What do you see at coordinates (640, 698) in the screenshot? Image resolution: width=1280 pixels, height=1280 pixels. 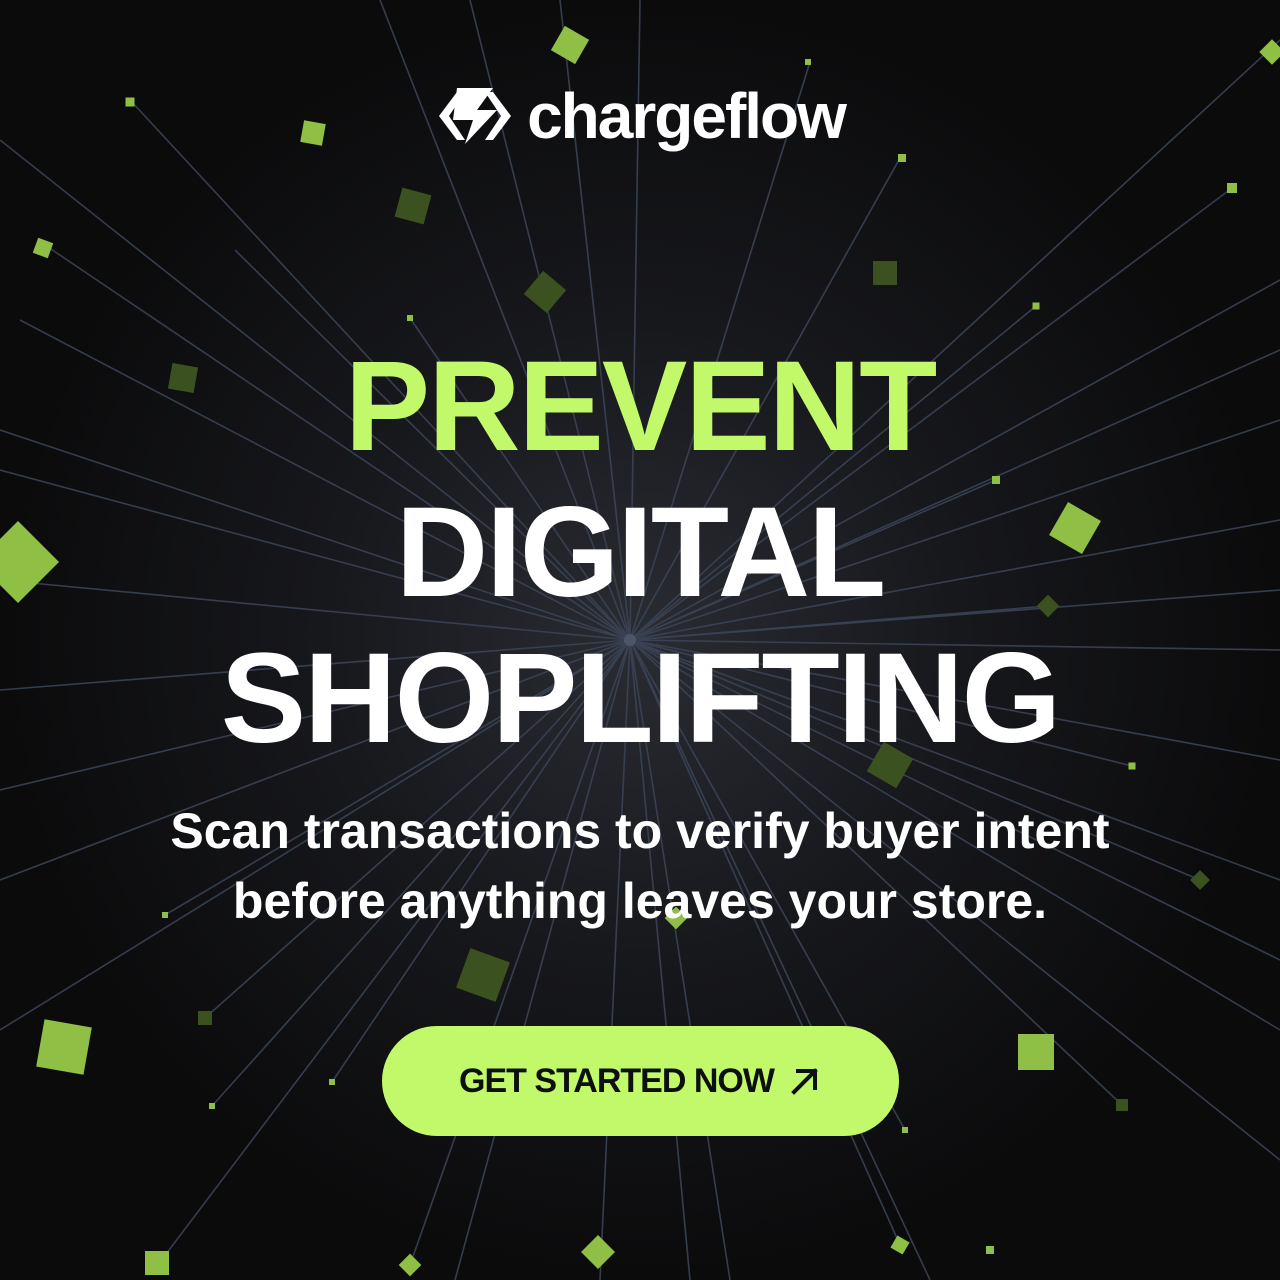 I see `headline-line-3: SHOPLIFTING` at bounding box center [640, 698].